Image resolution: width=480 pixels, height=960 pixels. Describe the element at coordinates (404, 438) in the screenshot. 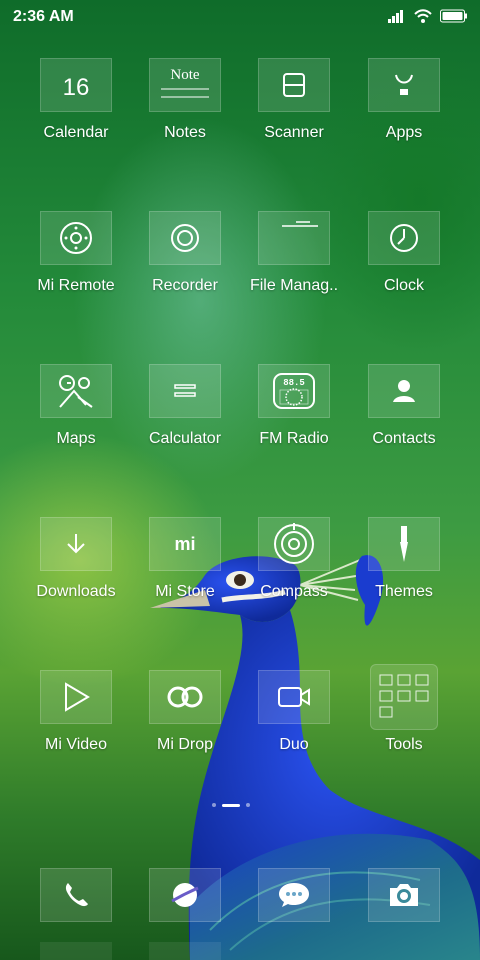

I see `app-label: Contacts` at that location.